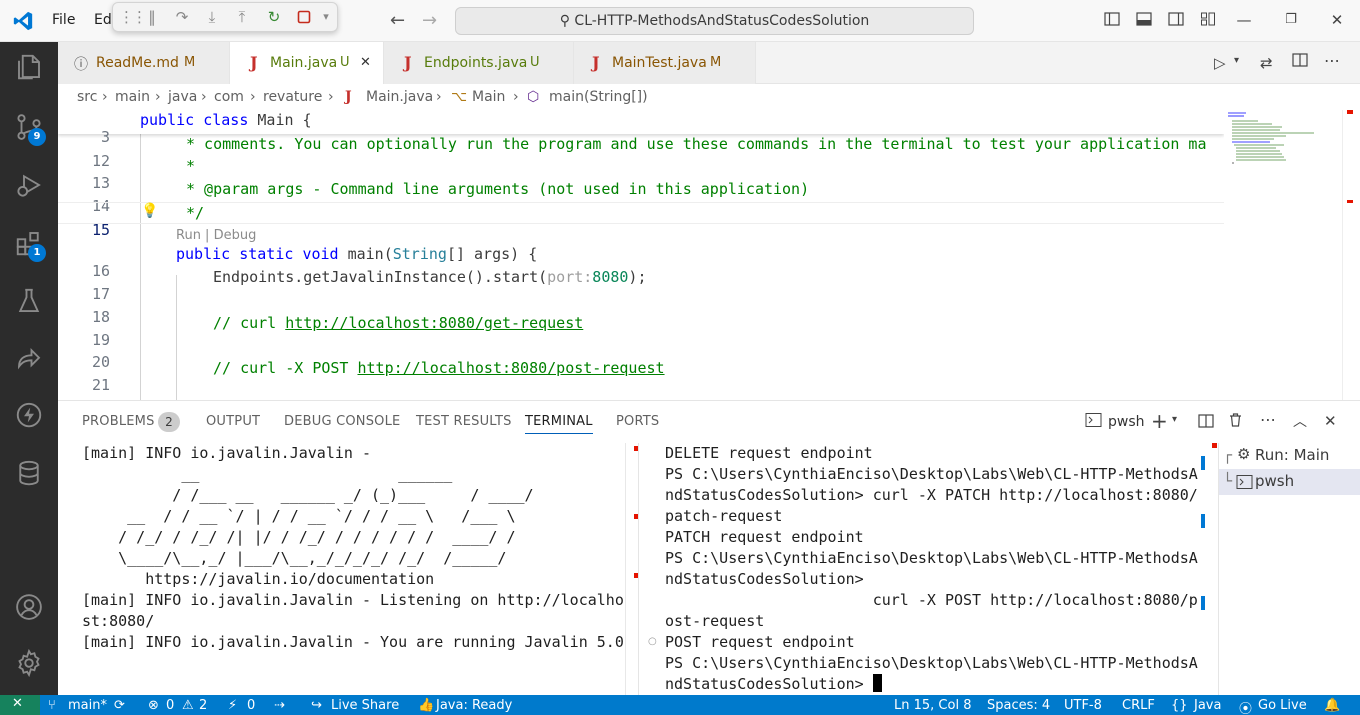  Describe the element at coordinates (1351, 255) in the screenshot. I see `editor-scrollbar` at that location.